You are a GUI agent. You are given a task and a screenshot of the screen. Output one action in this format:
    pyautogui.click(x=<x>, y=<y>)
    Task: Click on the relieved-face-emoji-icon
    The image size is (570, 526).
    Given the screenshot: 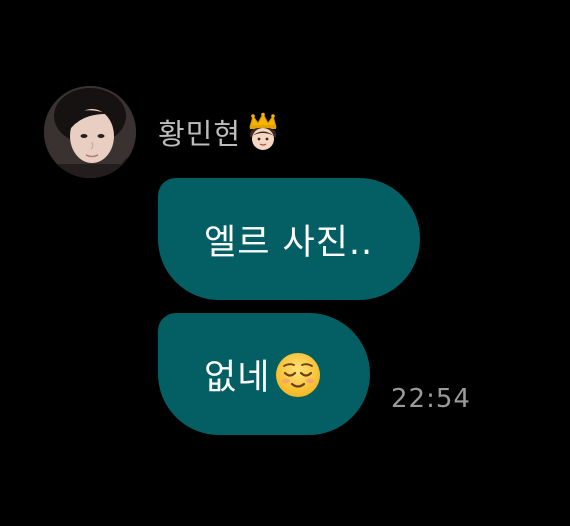 What is the action you would take?
    pyautogui.click(x=298, y=375)
    